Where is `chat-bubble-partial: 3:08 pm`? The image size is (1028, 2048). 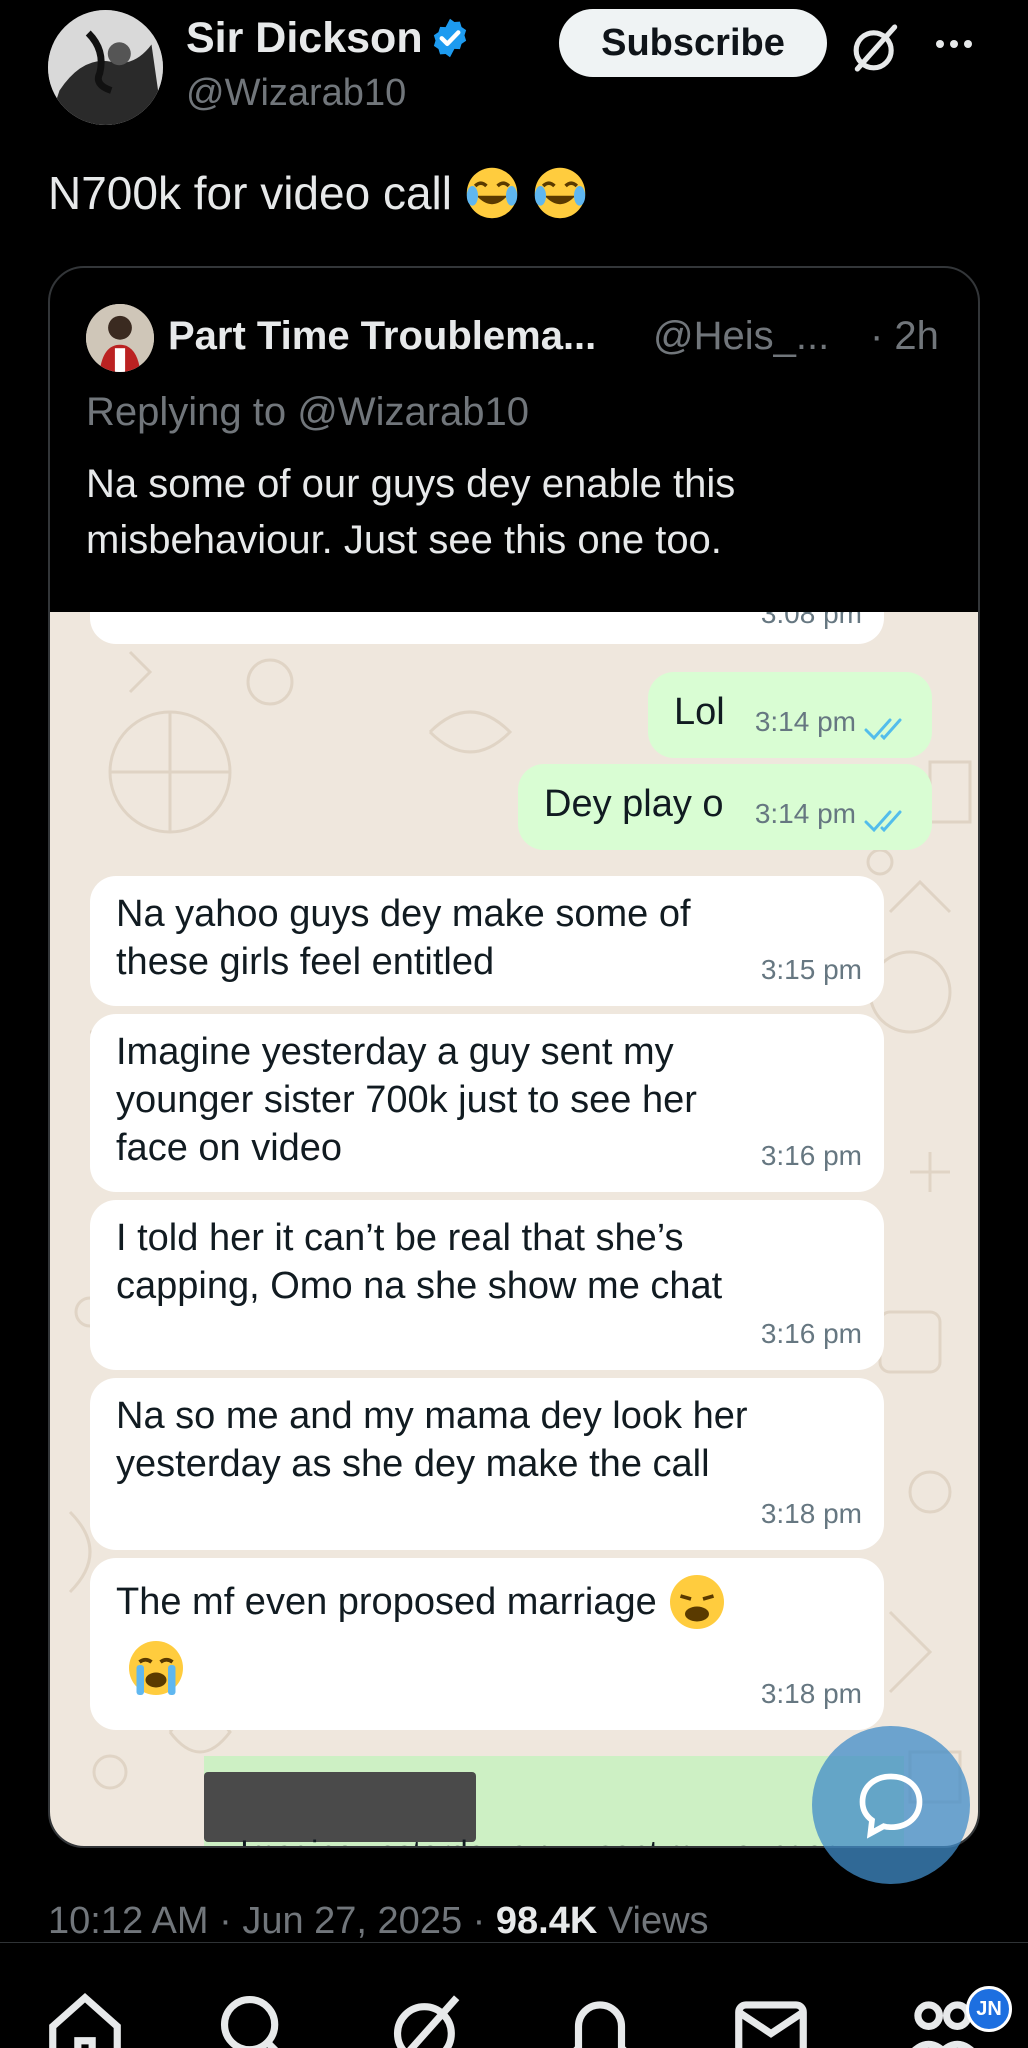
chat-bubble-partial: 3:08 pm is located at coordinates (487, 628).